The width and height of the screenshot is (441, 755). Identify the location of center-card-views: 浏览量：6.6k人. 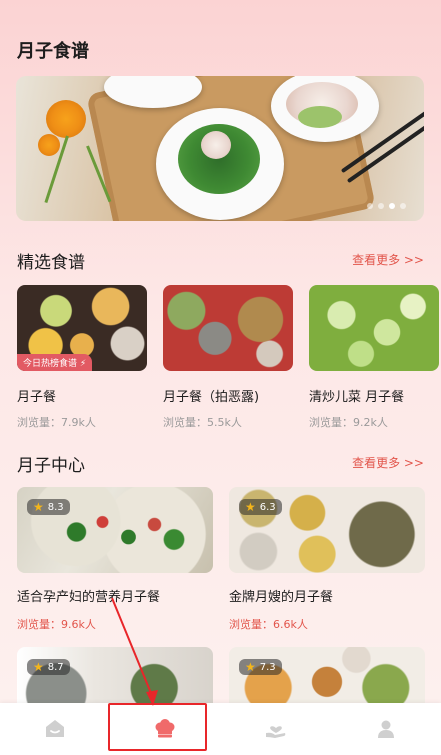
(268, 624).